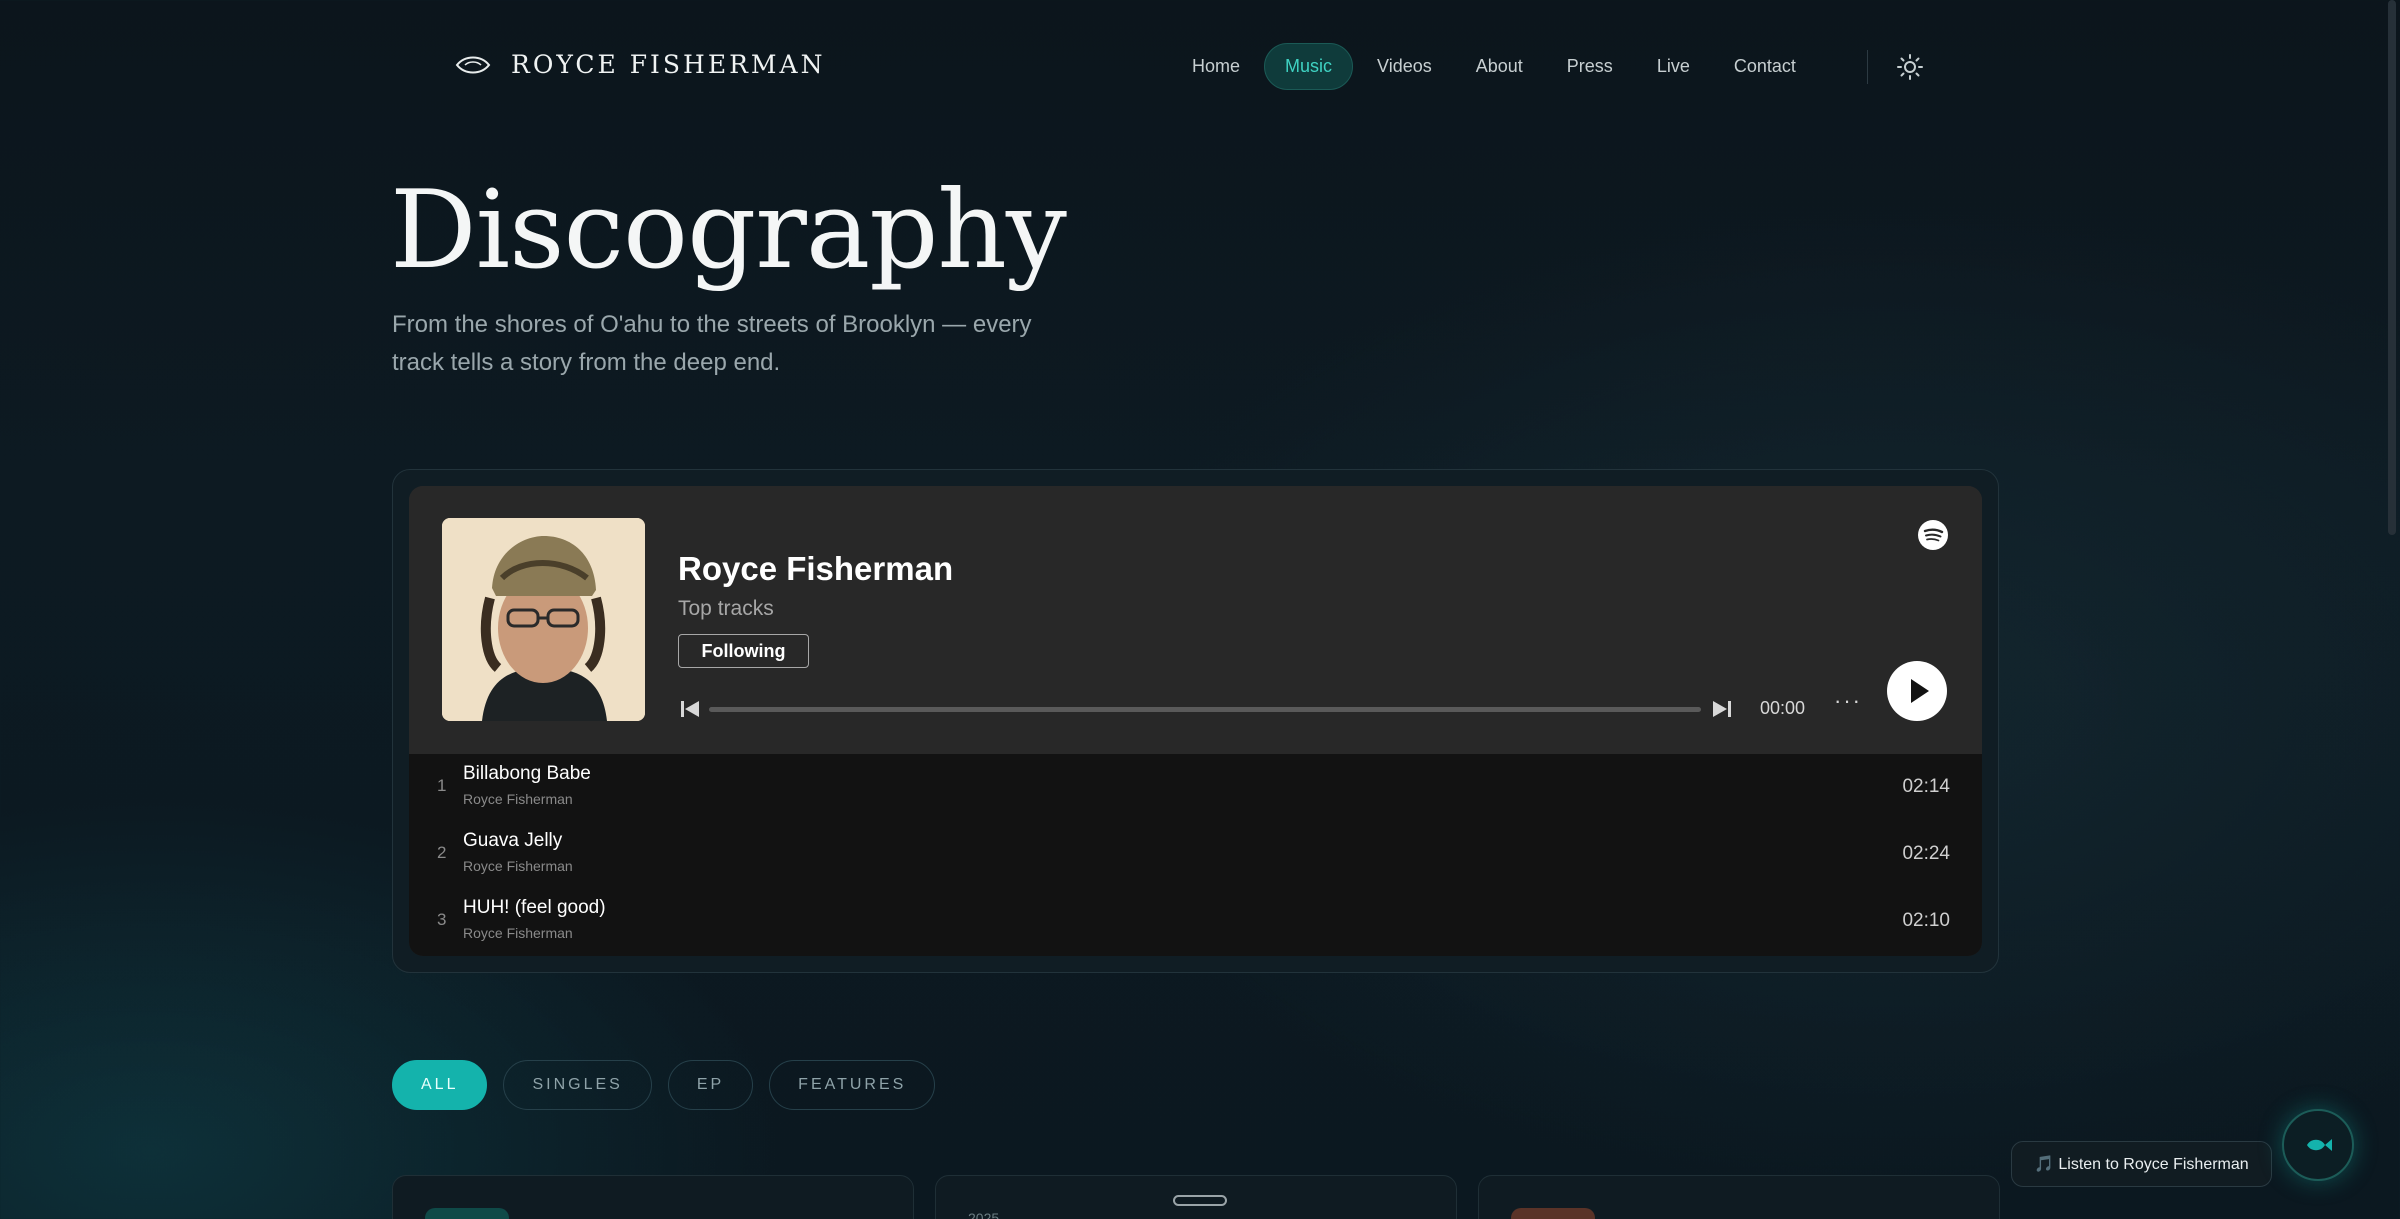 The width and height of the screenshot is (2400, 1219). I want to click on sun-icon, so click(1910, 67).